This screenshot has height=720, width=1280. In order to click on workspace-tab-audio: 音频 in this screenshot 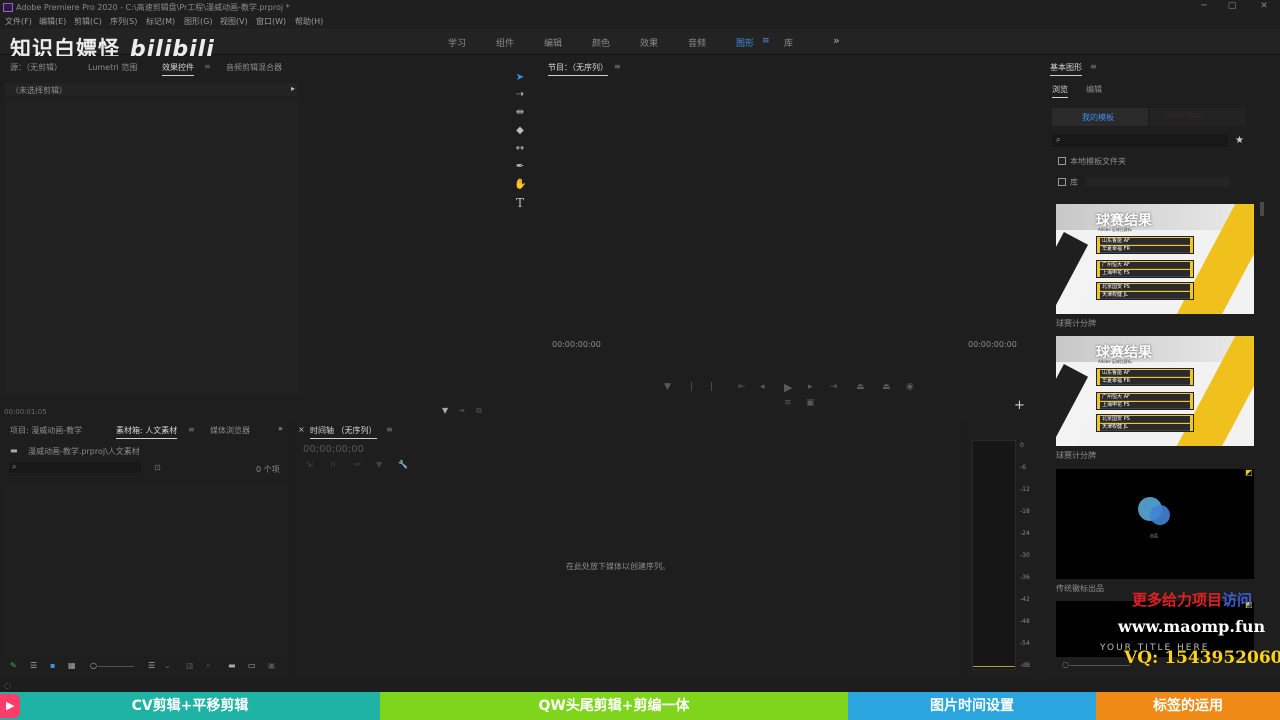, I will do `click(697, 42)`.